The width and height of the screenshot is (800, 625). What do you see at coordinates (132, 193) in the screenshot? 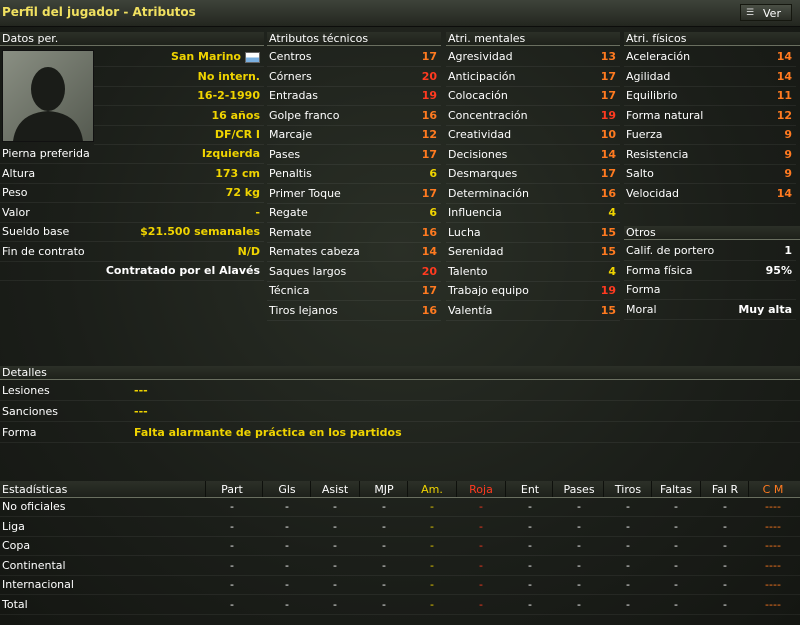
I see `personal-row: Peso 72 kg` at bounding box center [132, 193].